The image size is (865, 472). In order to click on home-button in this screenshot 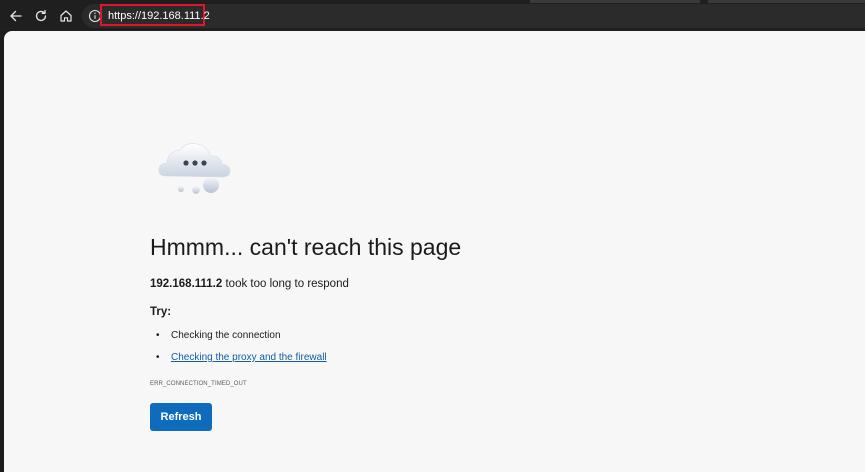, I will do `click(66, 16)`.